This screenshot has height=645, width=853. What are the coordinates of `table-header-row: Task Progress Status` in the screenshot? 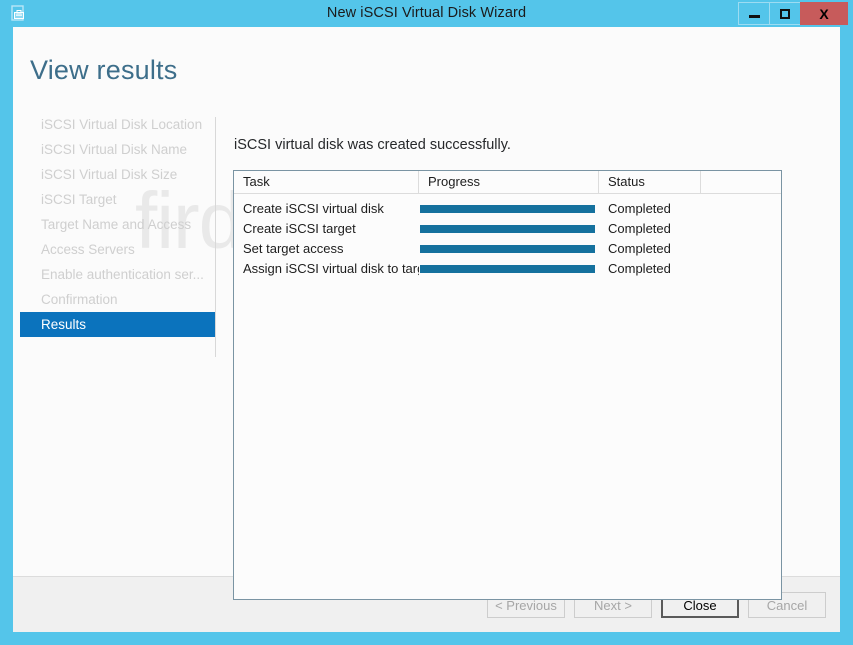 It's located at (507, 182).